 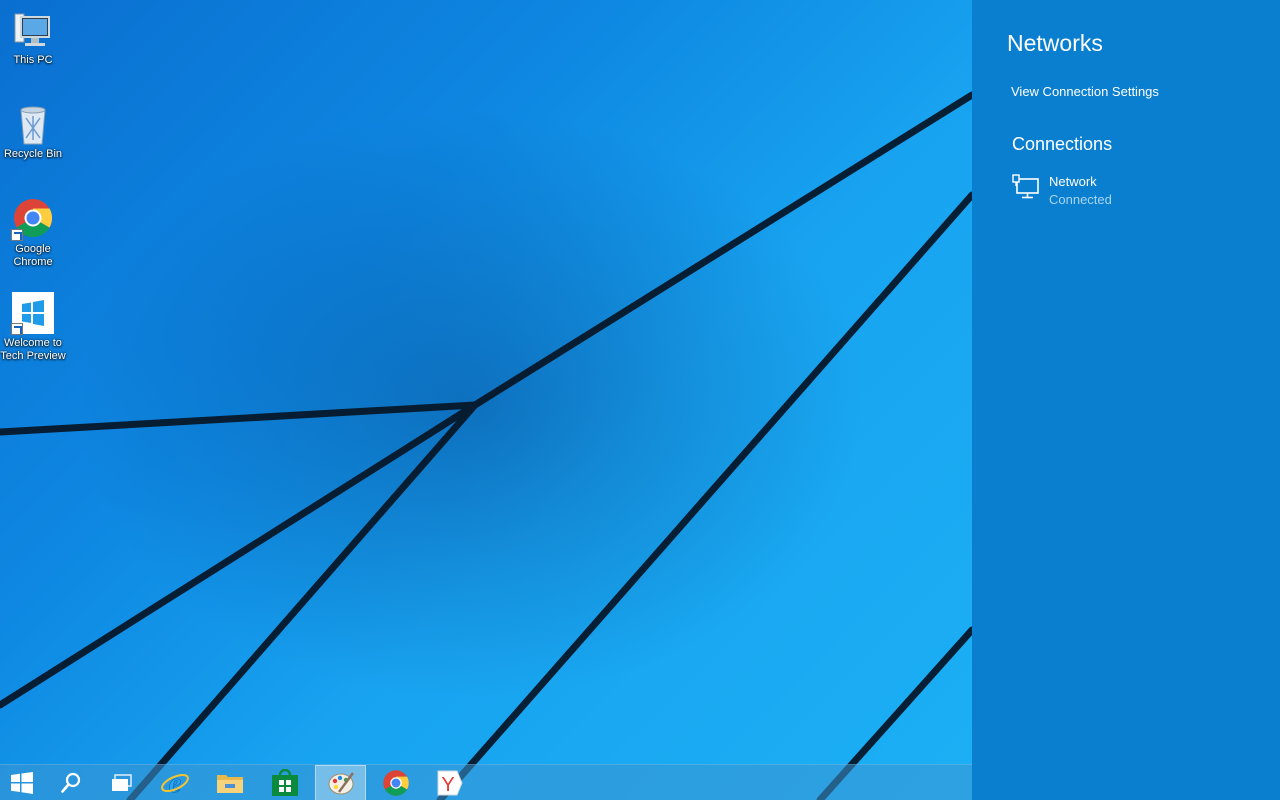 I want to click on paint-button, so click(x=340, y=782).